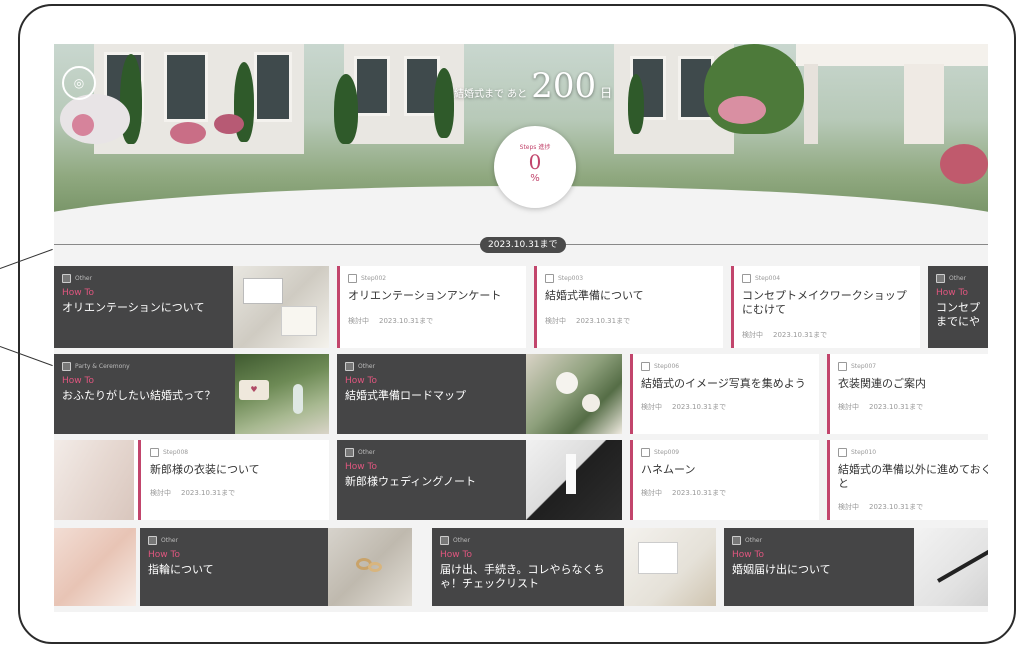 The image size is (1017, 646). Describe the element at coordinates (176, 452) in the screenshot. I see `card-step: Step008` at that location.